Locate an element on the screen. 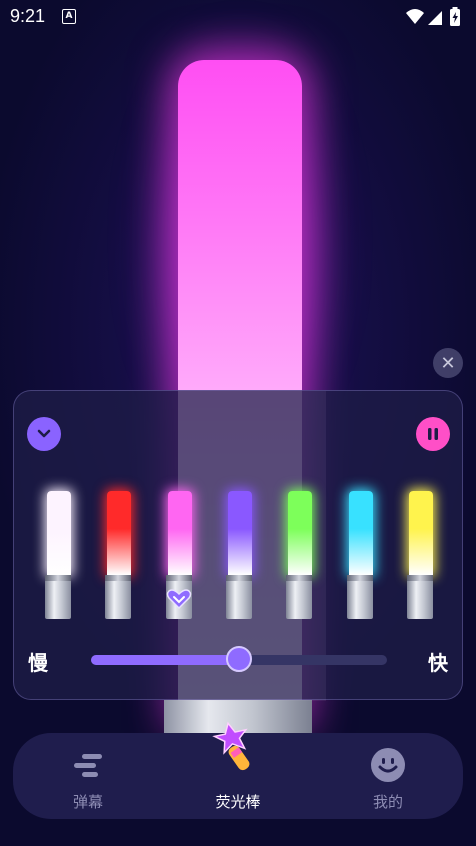 The width and height of the screenshot is (476, 846). smile-icon is located at coordinates (388, 765).